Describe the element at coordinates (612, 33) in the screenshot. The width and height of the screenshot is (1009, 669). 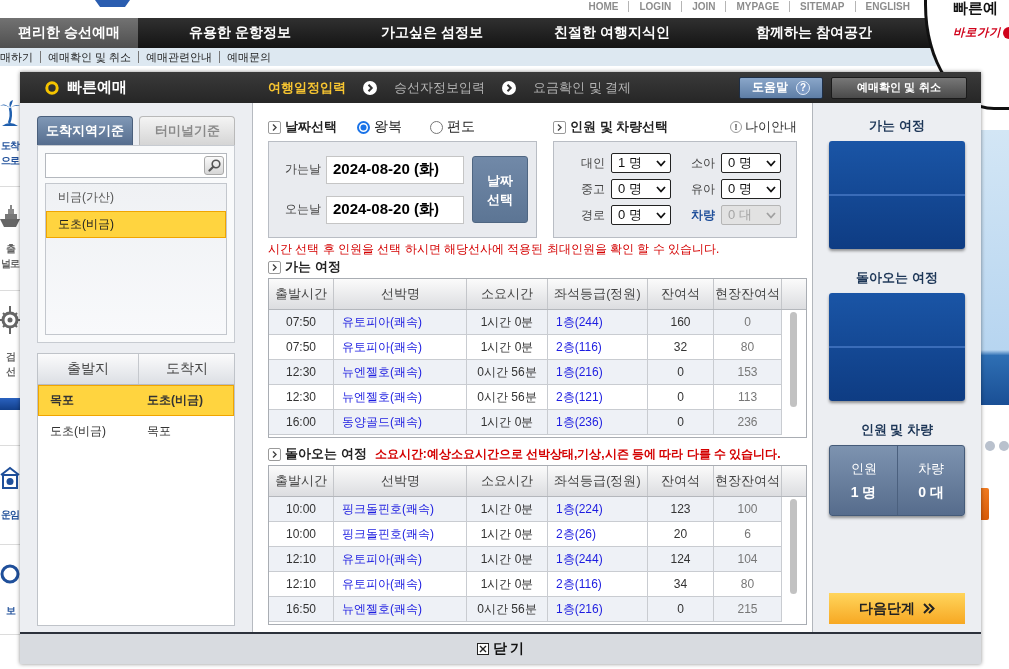
I see `nav-menu-item: 친절한 여행지식인` at that location.